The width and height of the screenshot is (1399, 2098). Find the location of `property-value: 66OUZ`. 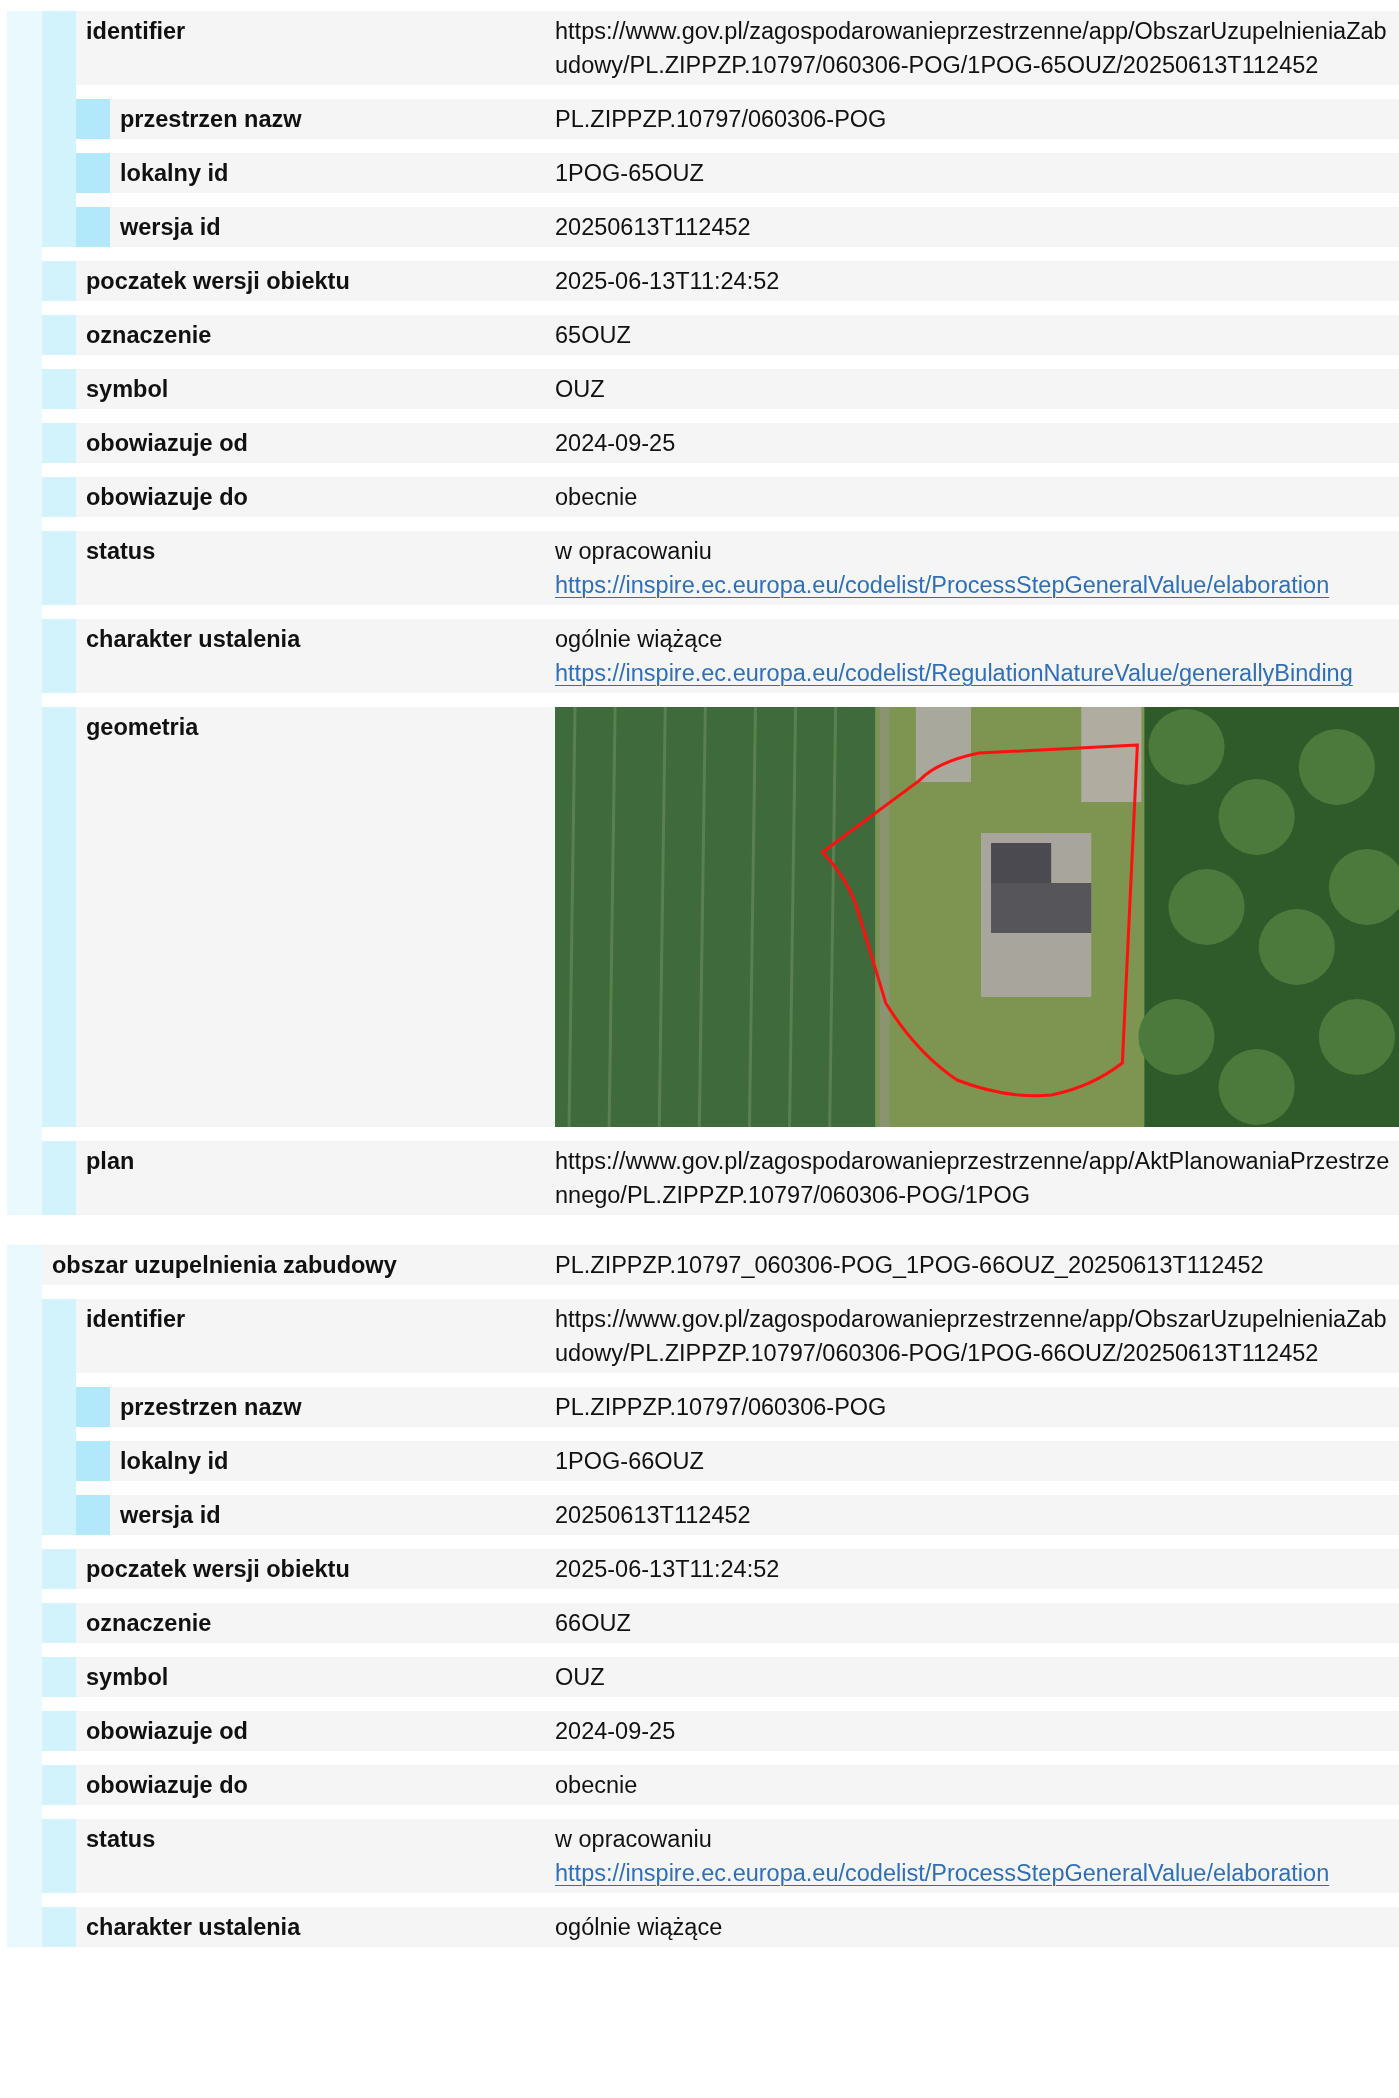

property-value: 66OUZ is located at coordinates (593, 1623).